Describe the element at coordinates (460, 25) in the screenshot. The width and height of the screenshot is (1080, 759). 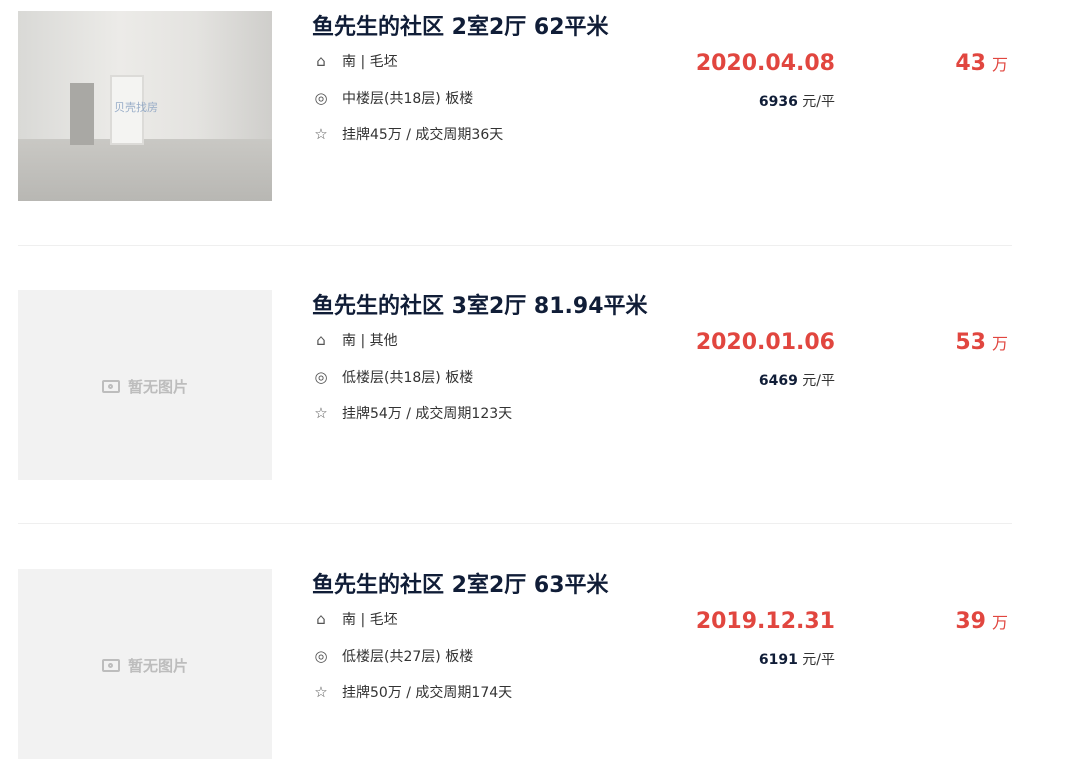
I see `listing-title: 鱼先生的社区 2室2厅 62平米` at that location.